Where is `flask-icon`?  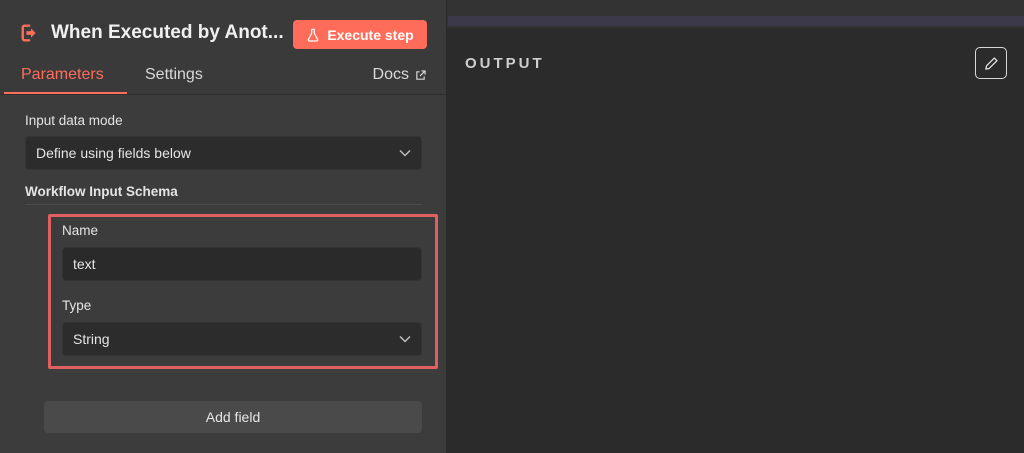 flask-icon is located at coordinates (313, 35).